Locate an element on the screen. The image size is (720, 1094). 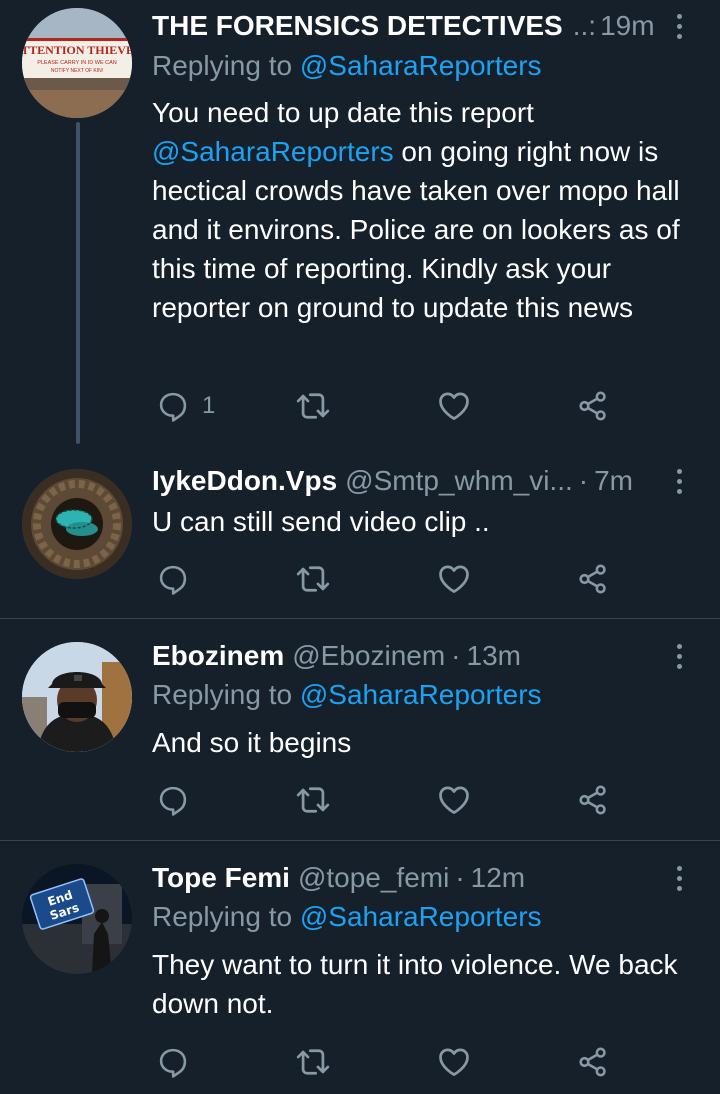
tweet-header: Ebozinem @Ebozinem · 13m is located at coordinates (406, 656).